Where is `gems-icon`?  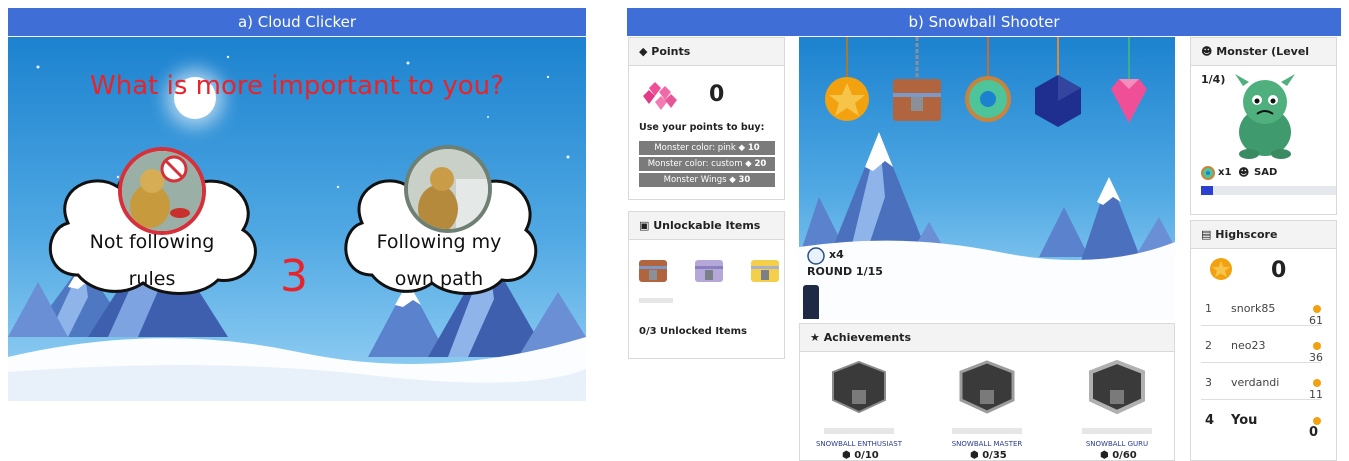 gems-icon is located at coordinates (660, 96).